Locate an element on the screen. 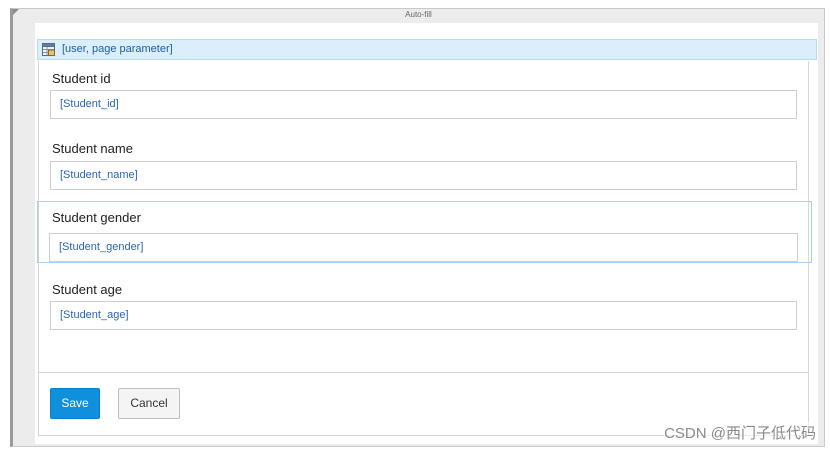 The height and width of the screenshot is (451, 830). field-label: Student gender is located at coordinates (96, 217).